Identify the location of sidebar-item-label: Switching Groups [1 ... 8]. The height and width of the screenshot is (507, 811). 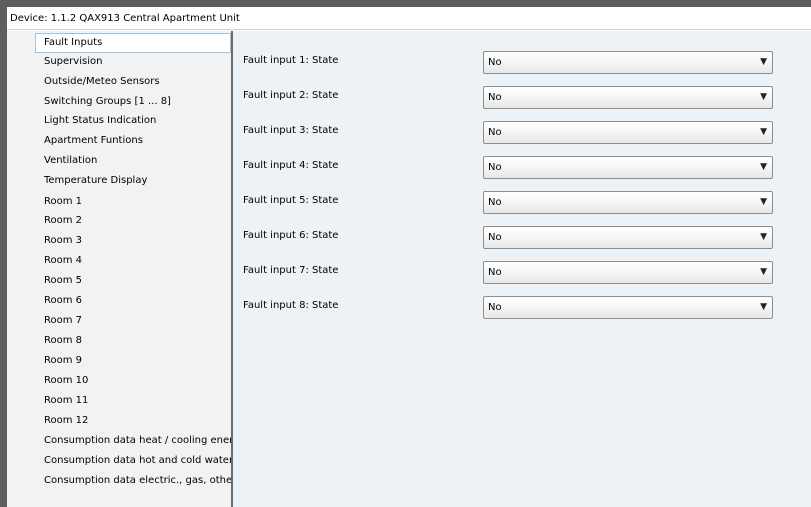
(107, 101).